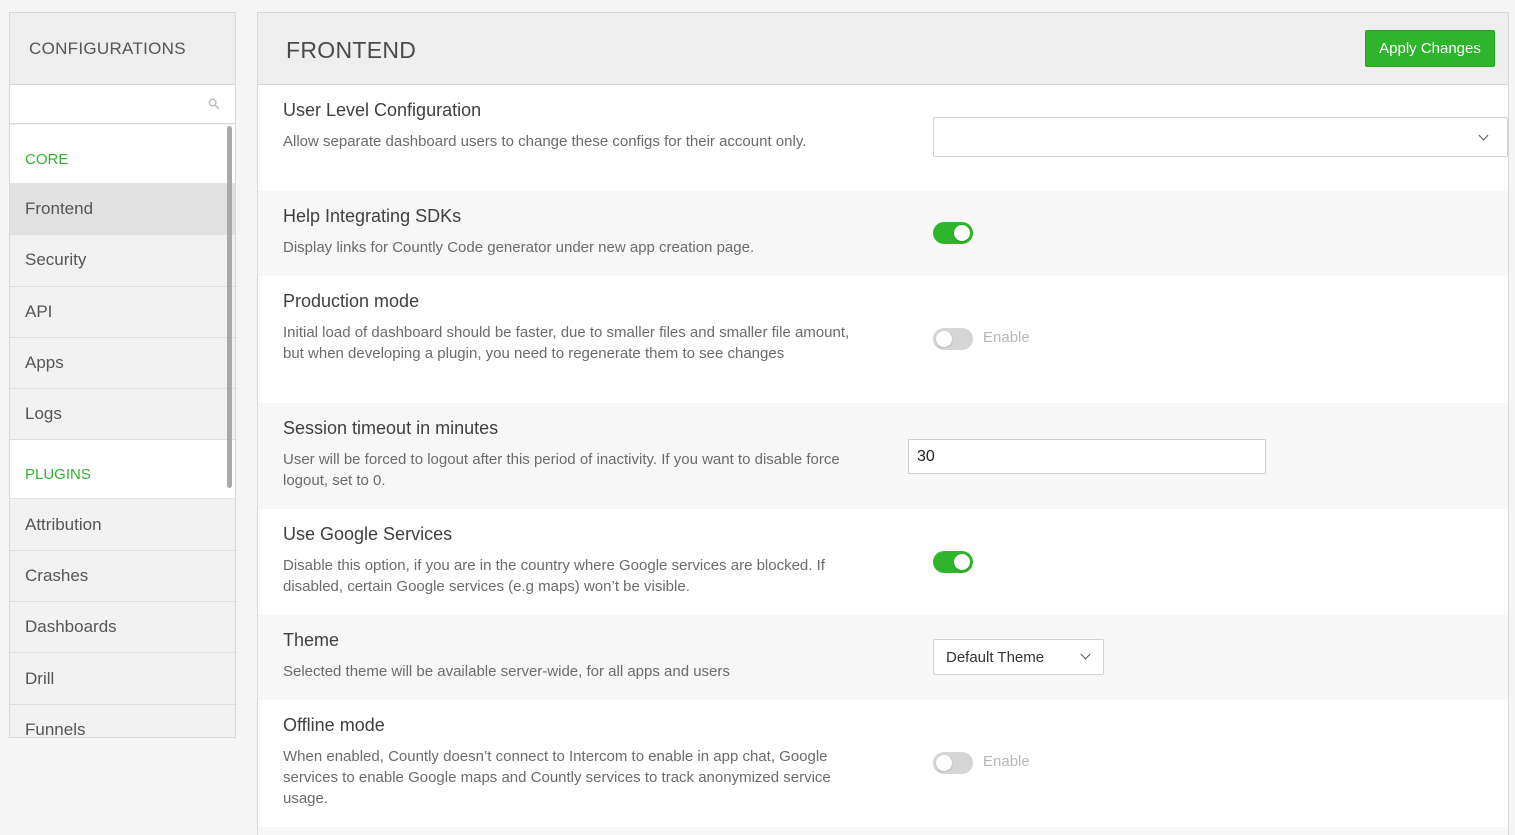  Describe the element at coordinates (368, 534) in the screenshot. I see `setting-title: Use Google Services` at that location.